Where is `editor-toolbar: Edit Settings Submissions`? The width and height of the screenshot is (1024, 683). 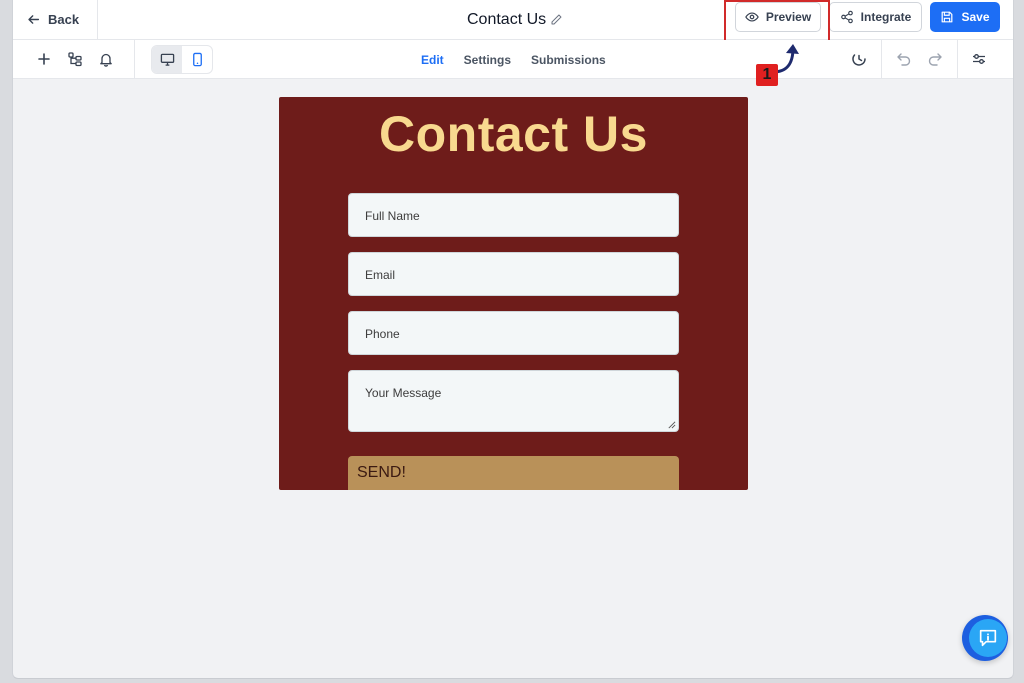
editor-toolbar: Edit Settings Submissions is located at coordinates (513, 59).